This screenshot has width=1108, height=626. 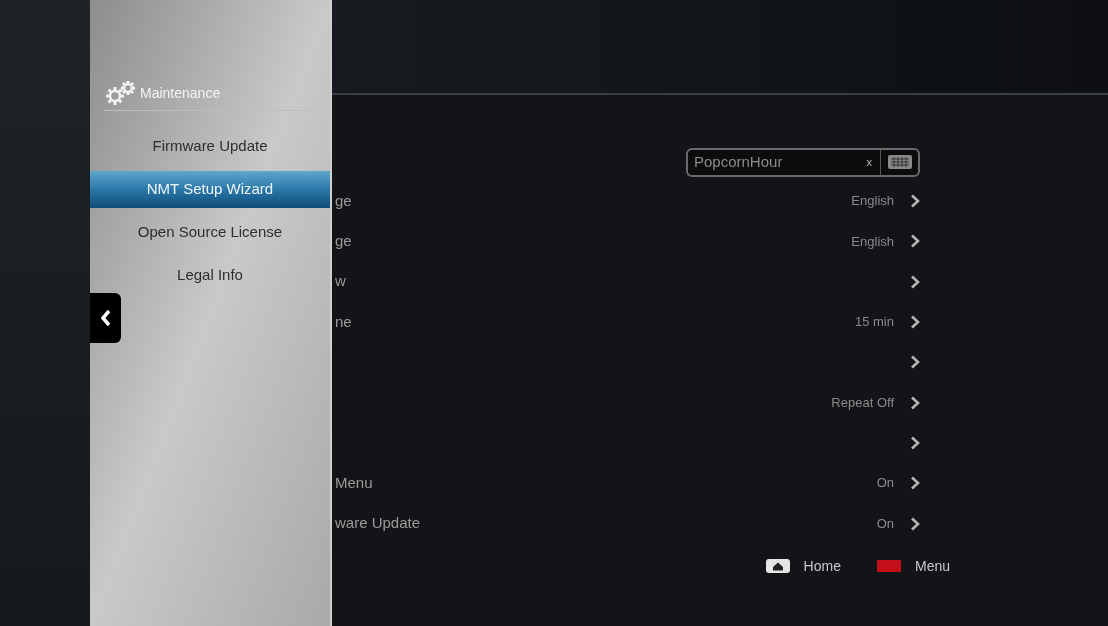 What do you see at coordinates (932, 566) in the screenshot?
I see `hint-label: Menu` at bounding box center [932, 566].